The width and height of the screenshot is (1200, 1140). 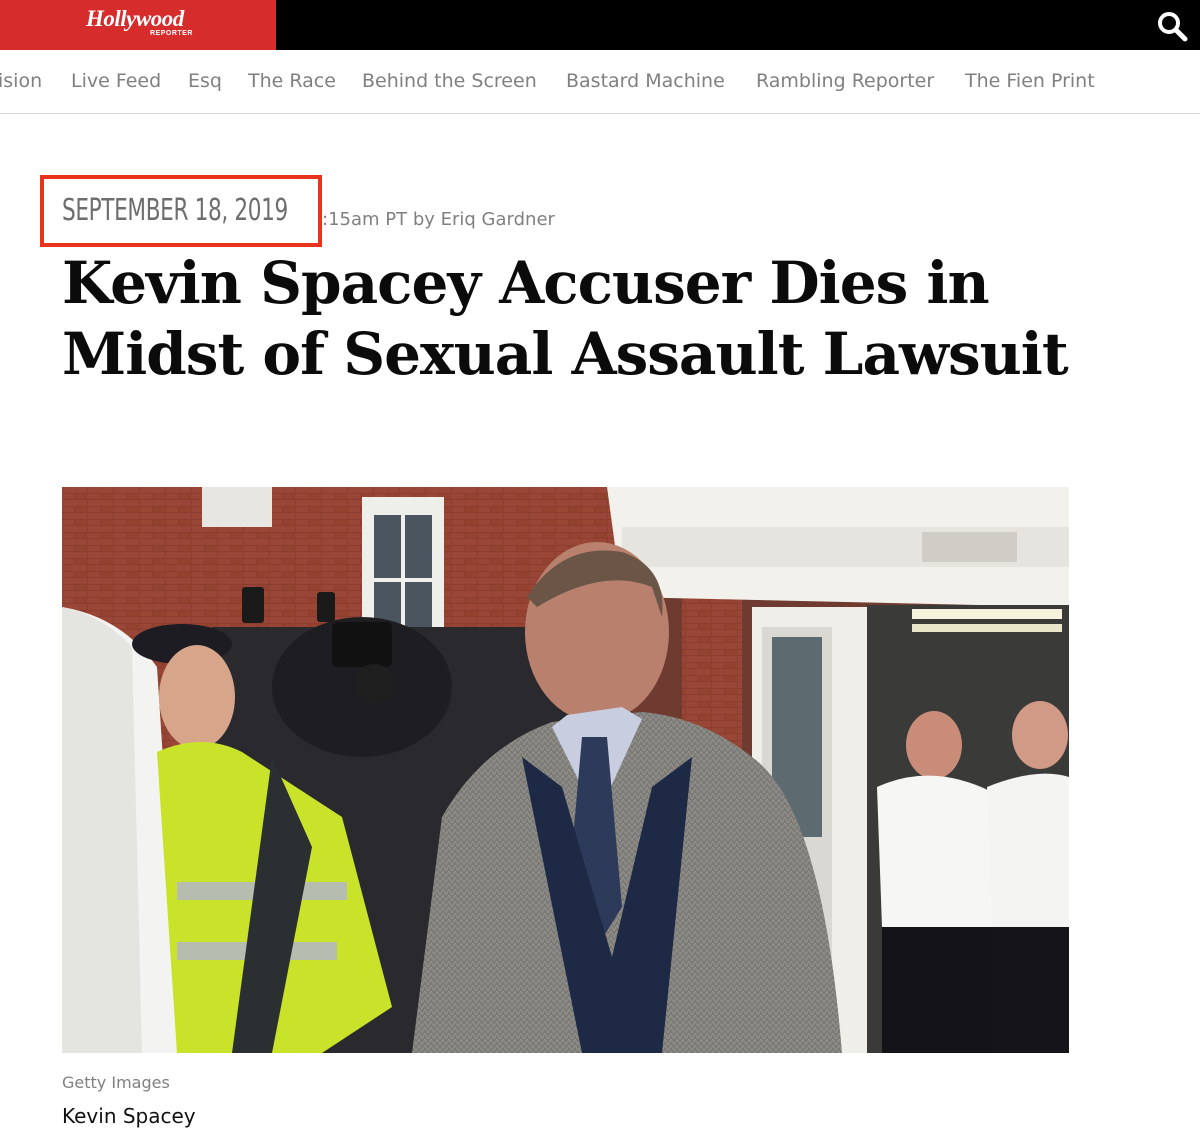 What do you see at coordinates (845, 81) in the screenshot?
I see `nav-item-rambling-reporter: Rambling Reporter` at bounding box center [845, 81].